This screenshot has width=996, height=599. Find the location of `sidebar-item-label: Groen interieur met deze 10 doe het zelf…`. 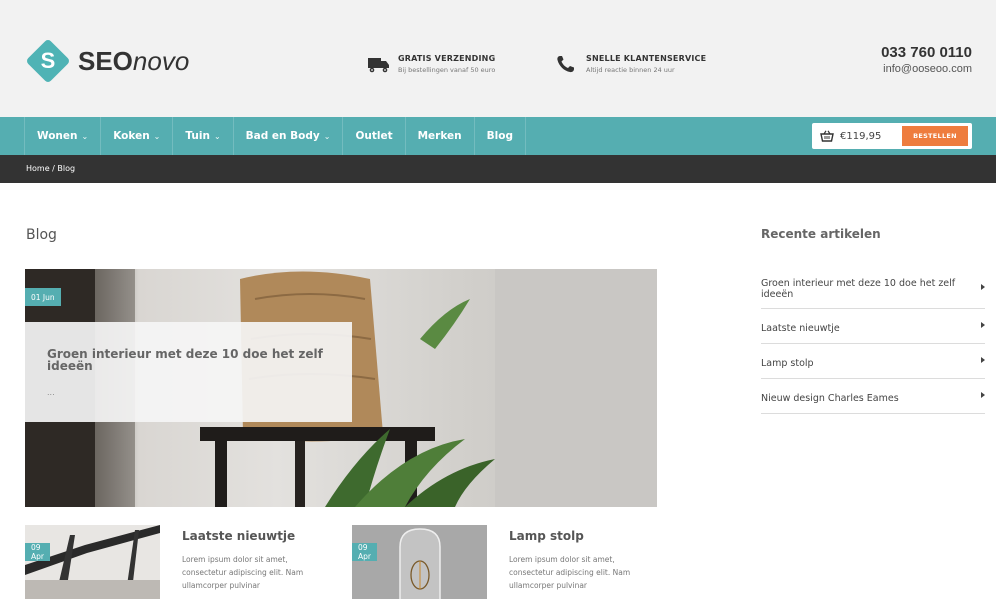

sidebar-item-label: Groen interieur met deze 10 doe het zelf… is located at coordinates (858, 289).